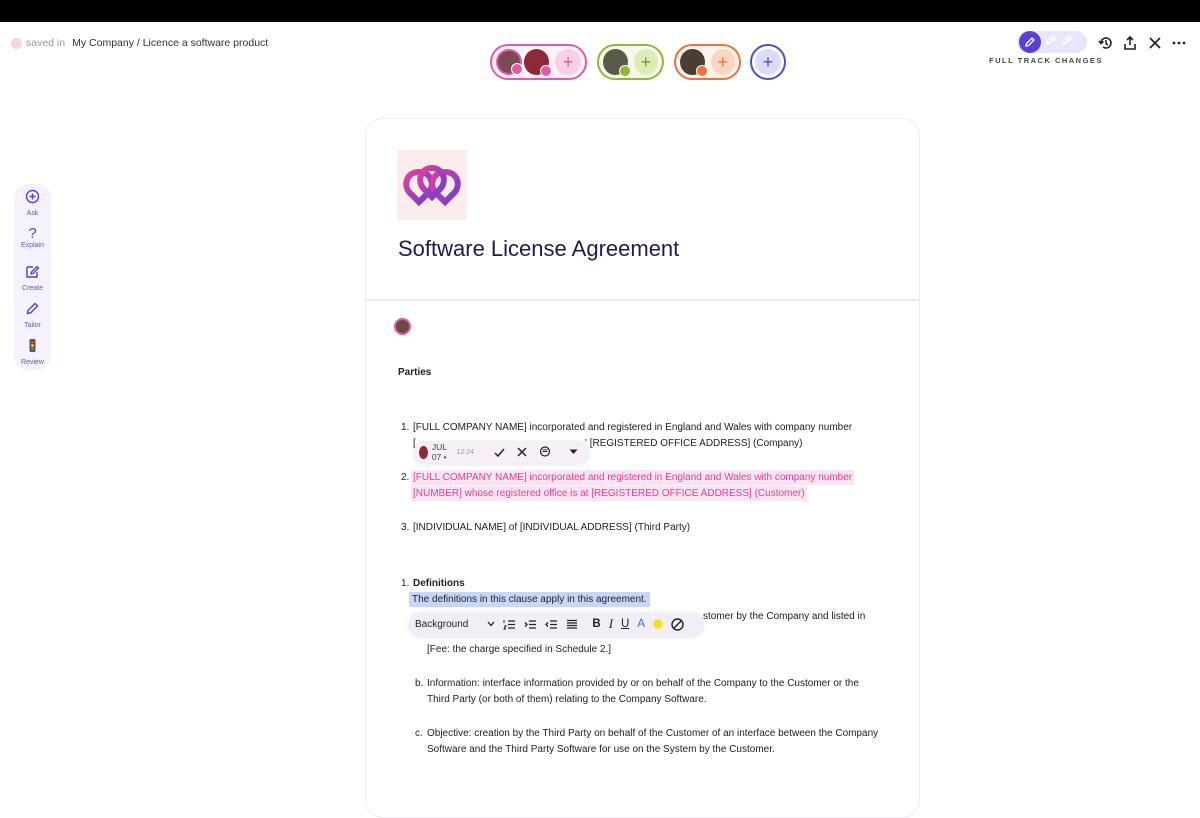 The height and width of the screenshot is (818, 1200). Describe the element at coordinates (414, 372) in the screenshot. I see `parties-heading: Parties` at that location.